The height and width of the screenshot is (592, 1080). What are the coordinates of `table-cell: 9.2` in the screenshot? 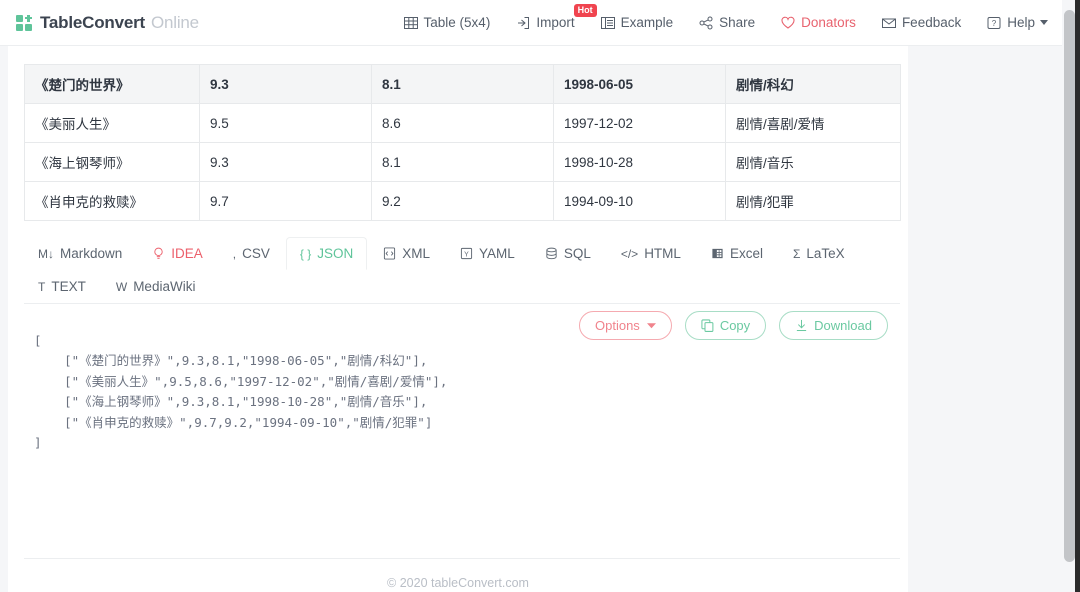 It's located at (462, 201).